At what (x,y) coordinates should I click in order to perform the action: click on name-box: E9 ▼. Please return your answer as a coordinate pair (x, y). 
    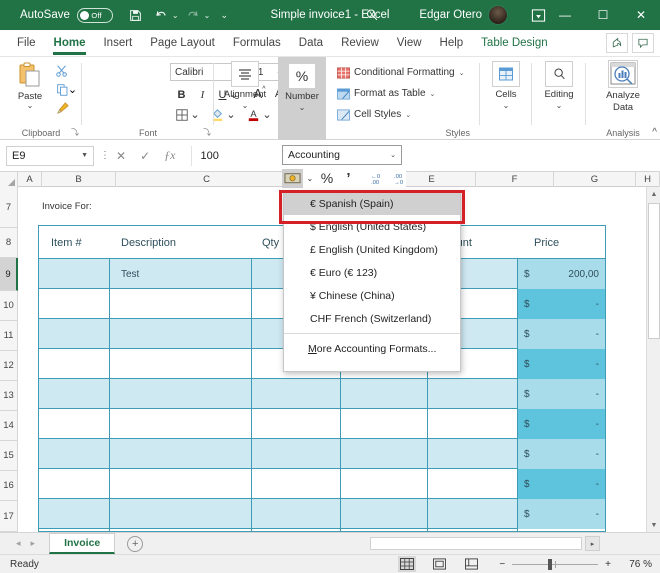
    Looking at the image, I should click on (50, 155).